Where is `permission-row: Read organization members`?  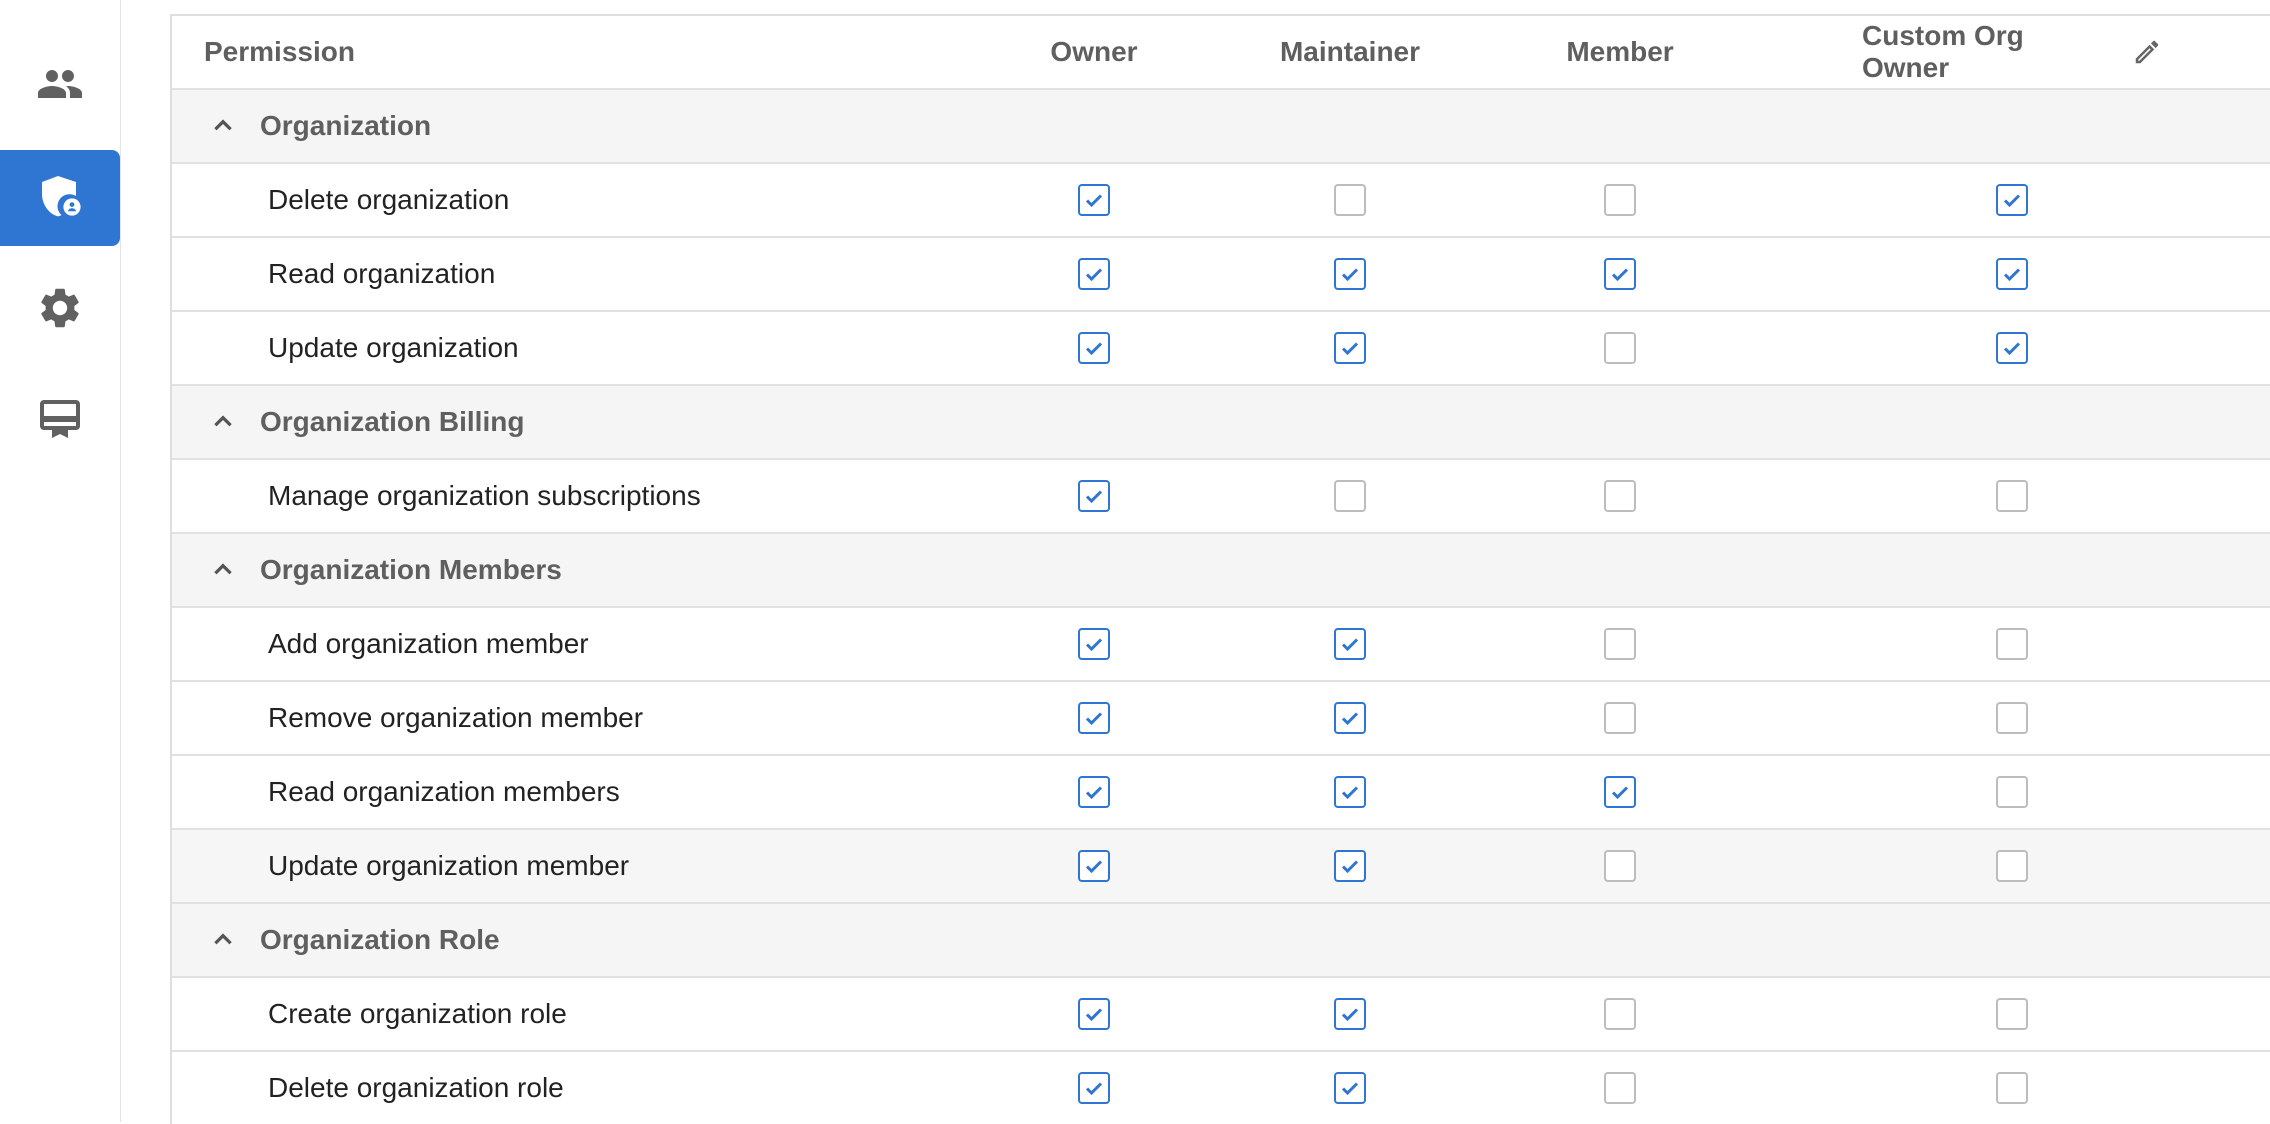 permission-row: Read organization members is located at coordinates (1221, 793).